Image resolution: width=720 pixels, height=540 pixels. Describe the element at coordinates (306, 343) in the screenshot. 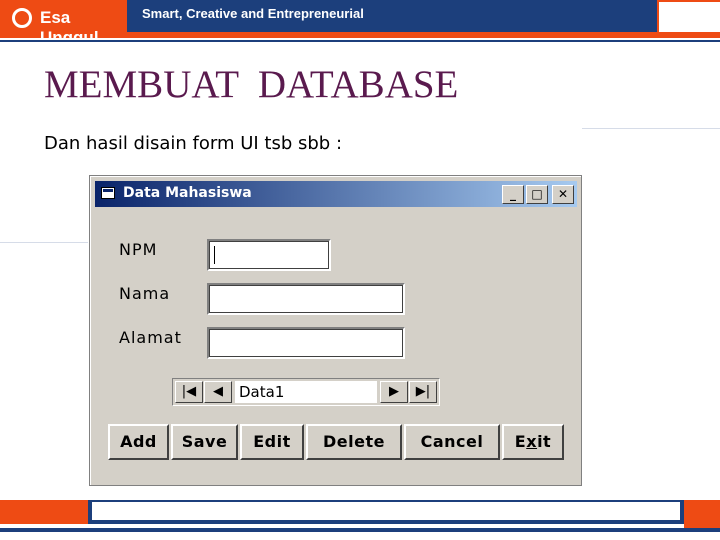

I see `alamat-input` at that location.